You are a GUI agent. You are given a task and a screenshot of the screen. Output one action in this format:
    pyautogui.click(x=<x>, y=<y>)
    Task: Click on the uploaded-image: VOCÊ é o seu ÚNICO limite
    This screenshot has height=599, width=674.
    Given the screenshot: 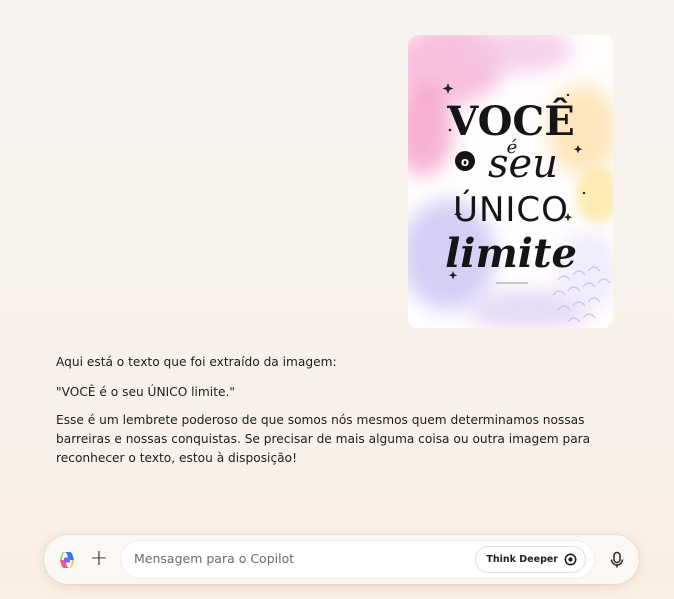 What is the action you would take?
    pyautogui.click(x=510, y=181)
    